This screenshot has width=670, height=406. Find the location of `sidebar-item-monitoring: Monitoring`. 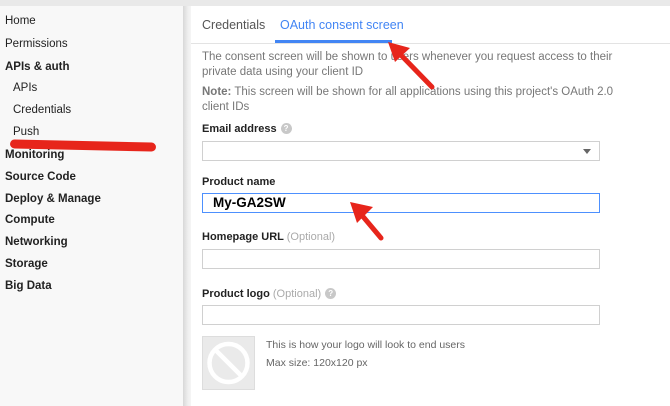

sidebar-item-monitoring: Monitoring is located at coordinates (34, 155).